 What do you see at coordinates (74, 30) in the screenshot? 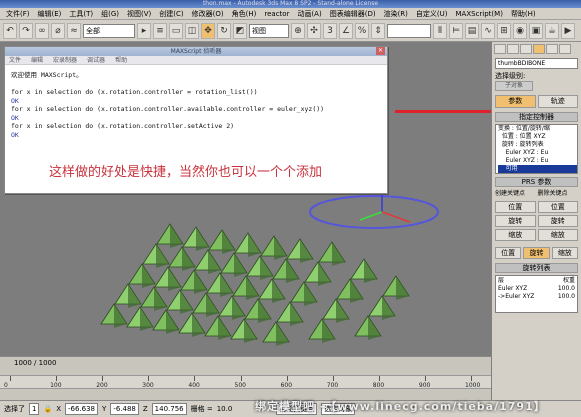
I see `bind-spacewarp-icon: ≈` at bounding box center [74, 30].